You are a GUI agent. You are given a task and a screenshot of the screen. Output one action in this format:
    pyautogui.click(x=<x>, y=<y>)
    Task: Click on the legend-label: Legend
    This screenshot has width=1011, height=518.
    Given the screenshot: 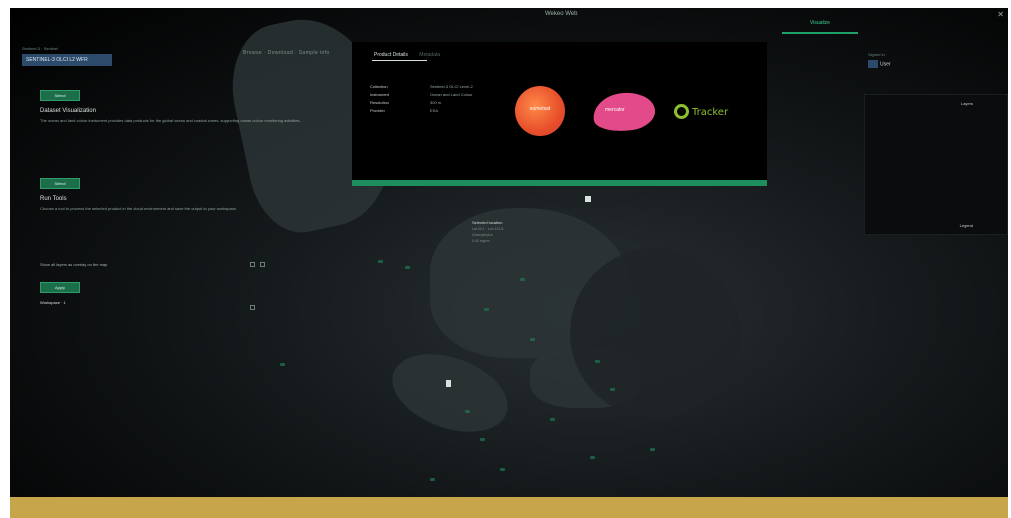 What is the action you would take?
    pyautogui.click(x=966, y=225)
    